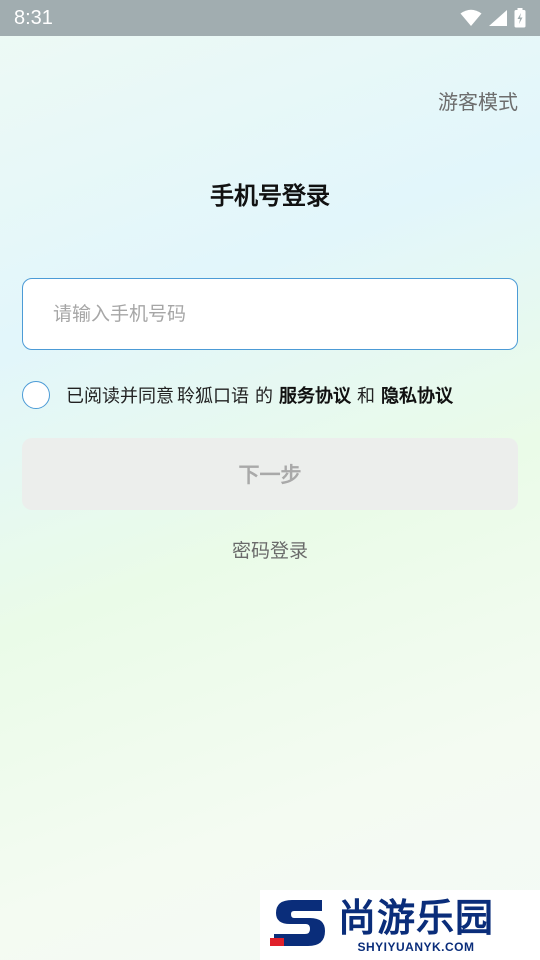 The image size is (540, 960). Describe the element at coordinates (520, 18) in the screenshot. I see `battery-charging-icon` at that location.